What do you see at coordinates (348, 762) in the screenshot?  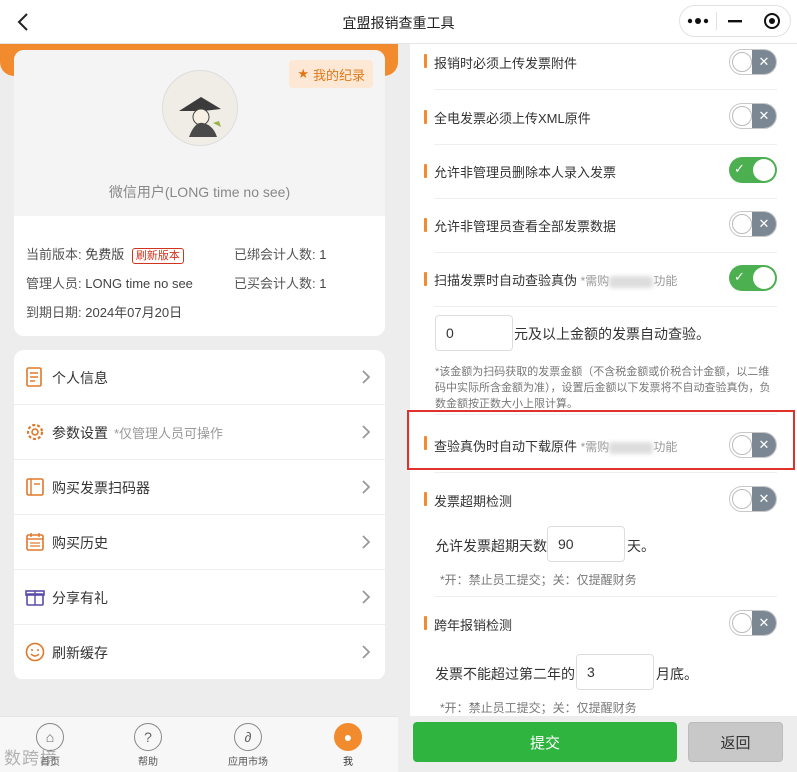 I see `tab-label: 我` at bounding box center [348, 762].